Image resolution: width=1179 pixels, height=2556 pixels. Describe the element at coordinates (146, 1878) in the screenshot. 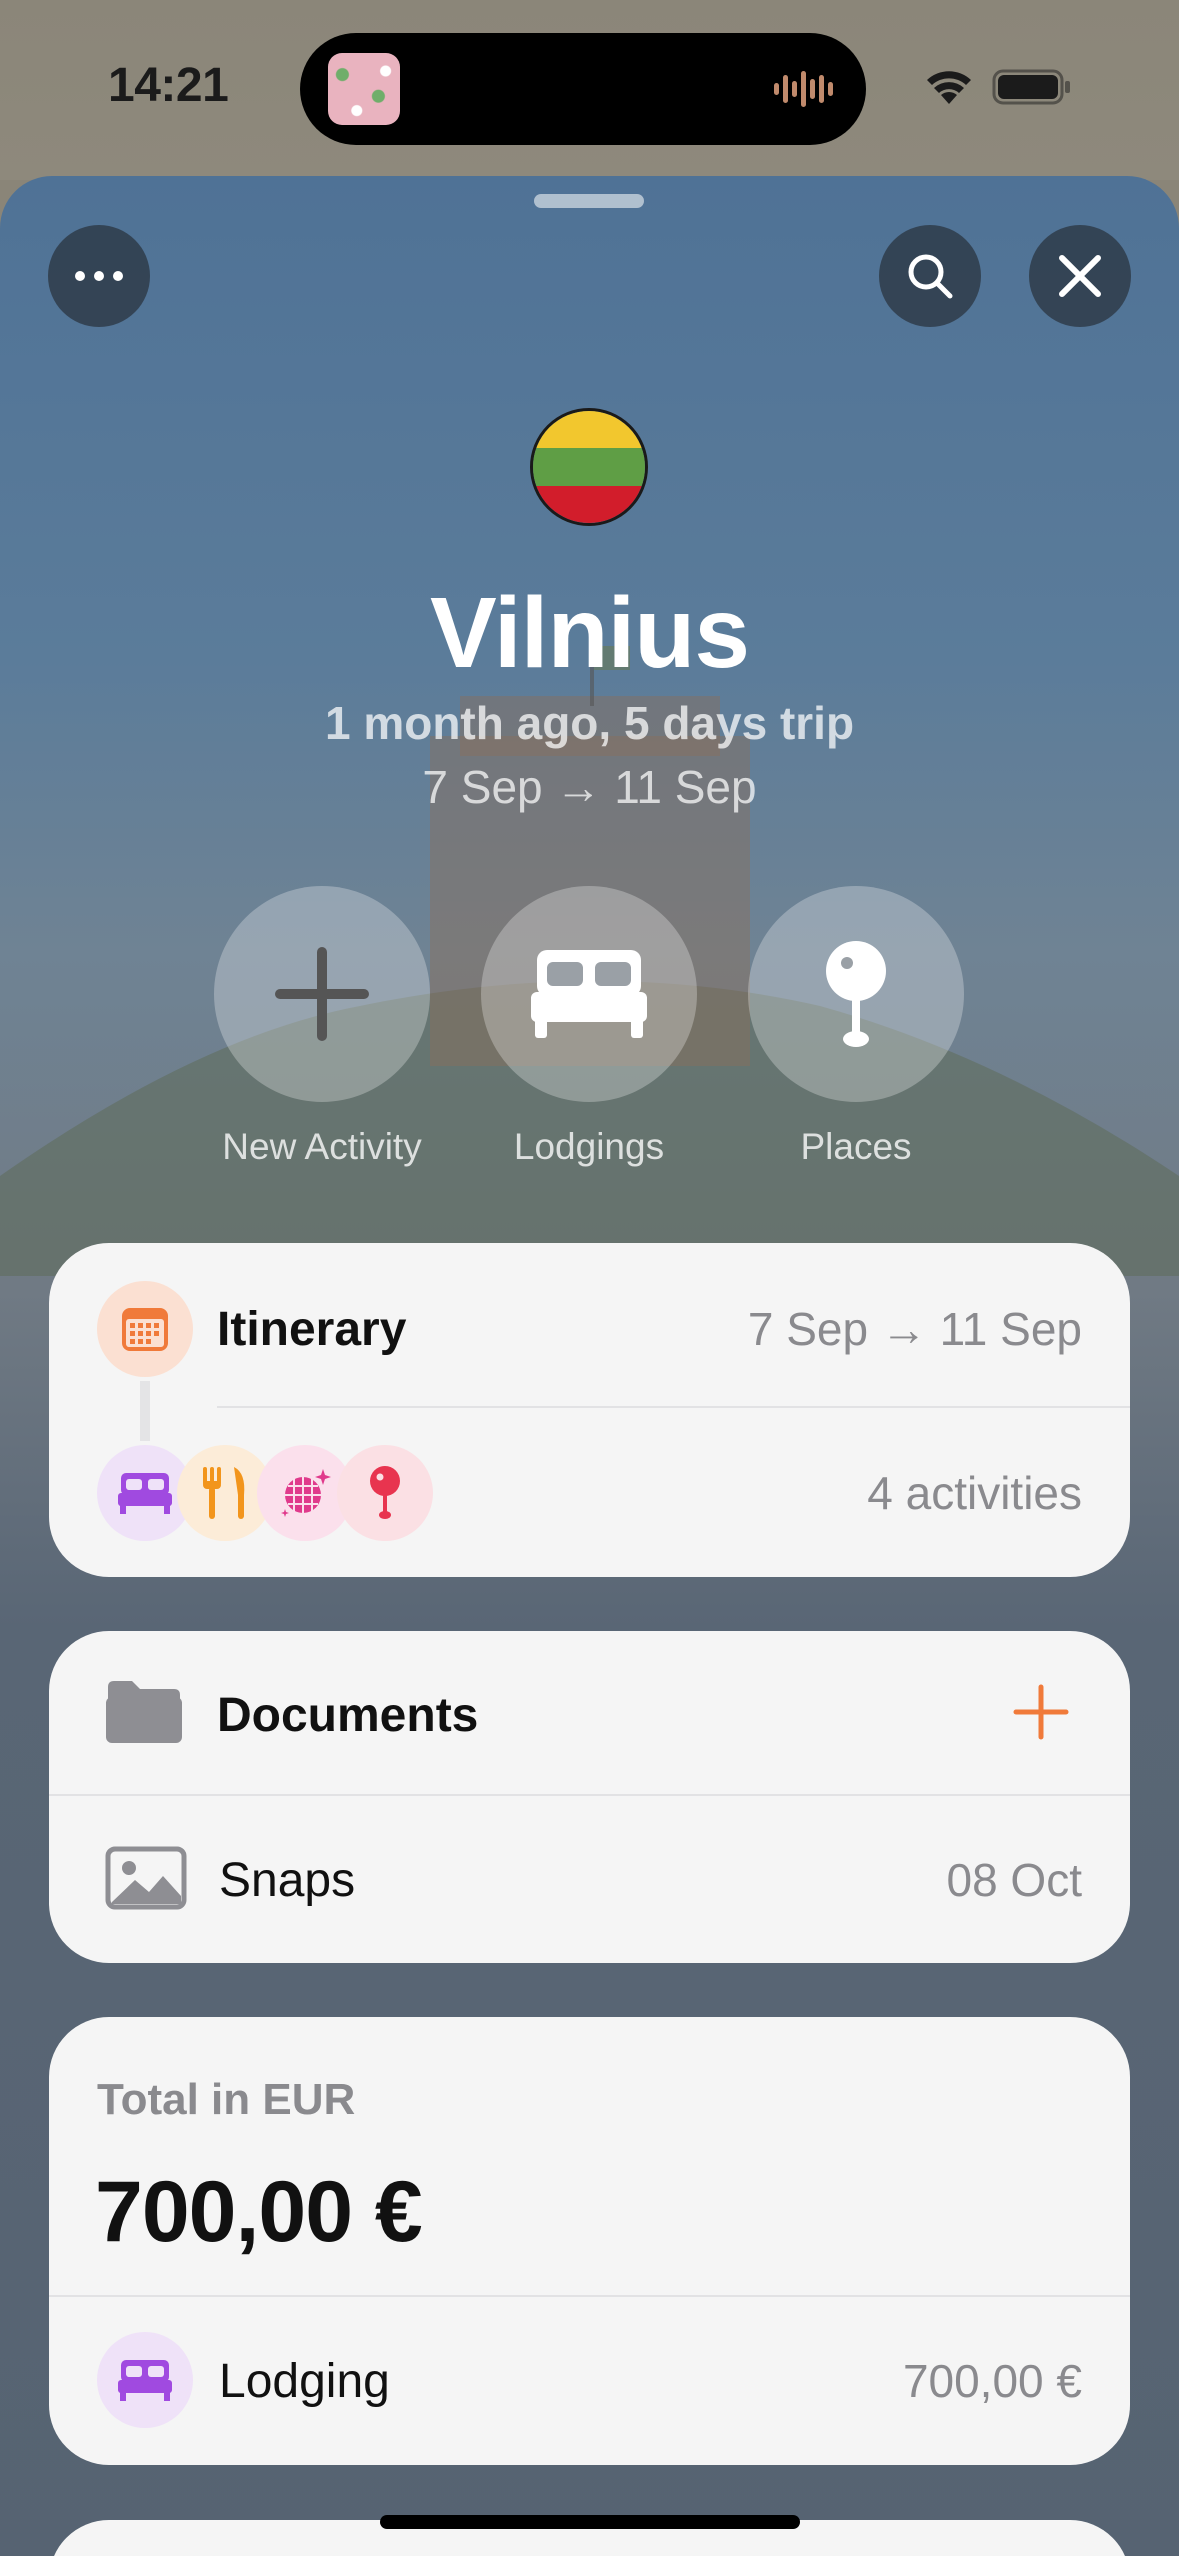

I see `photo-icon` at that location.